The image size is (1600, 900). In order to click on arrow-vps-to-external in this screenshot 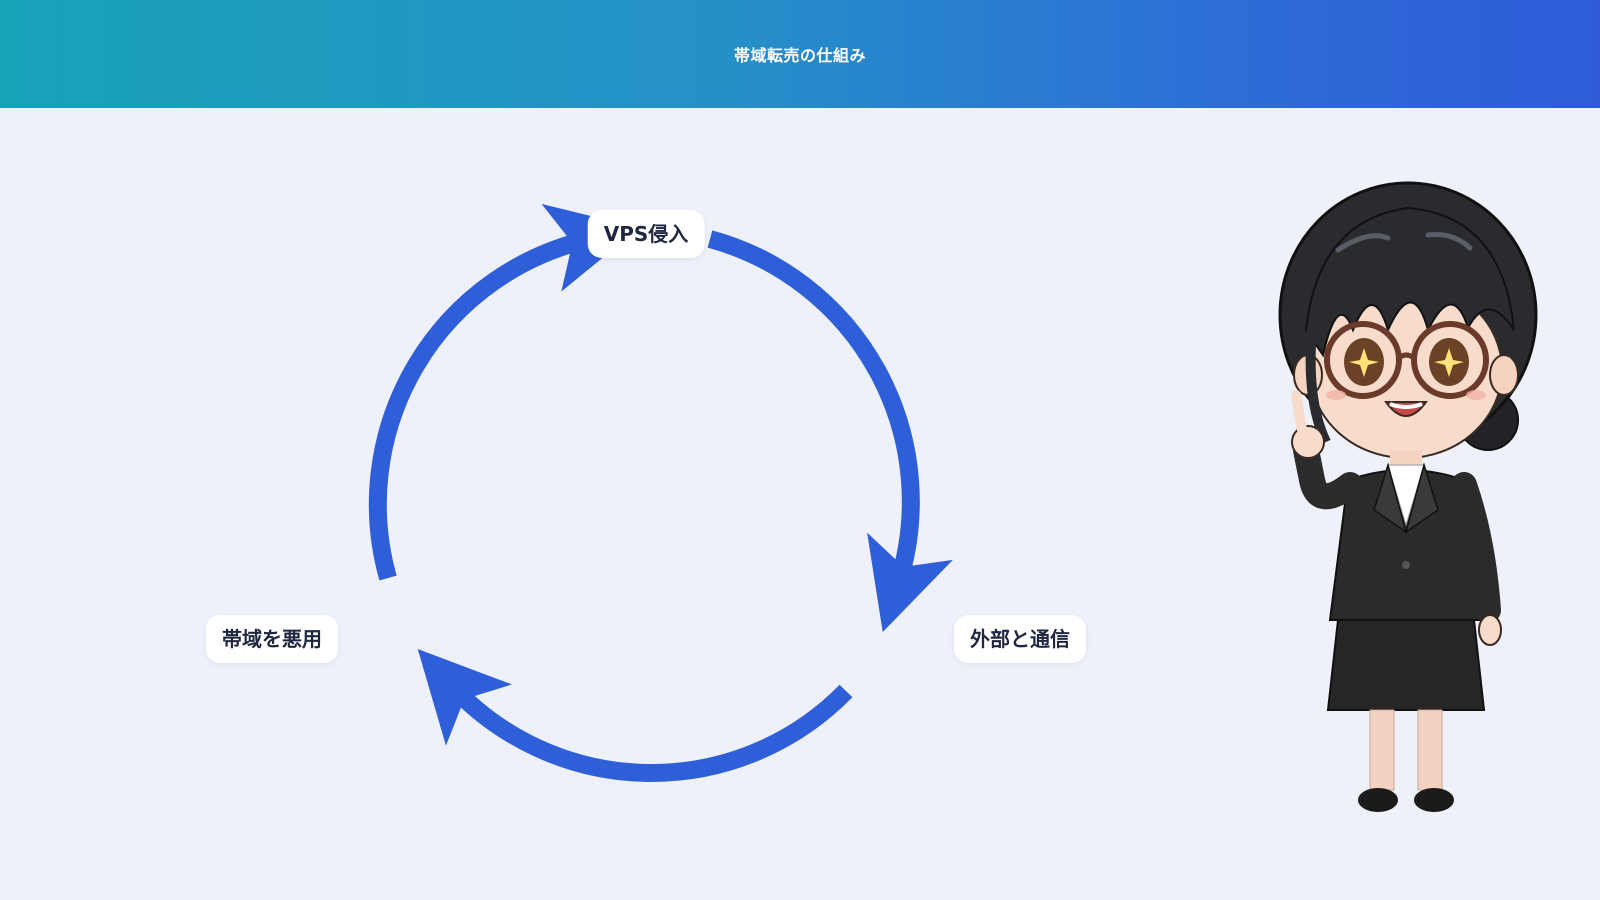, I will do `click(830, 431)`.